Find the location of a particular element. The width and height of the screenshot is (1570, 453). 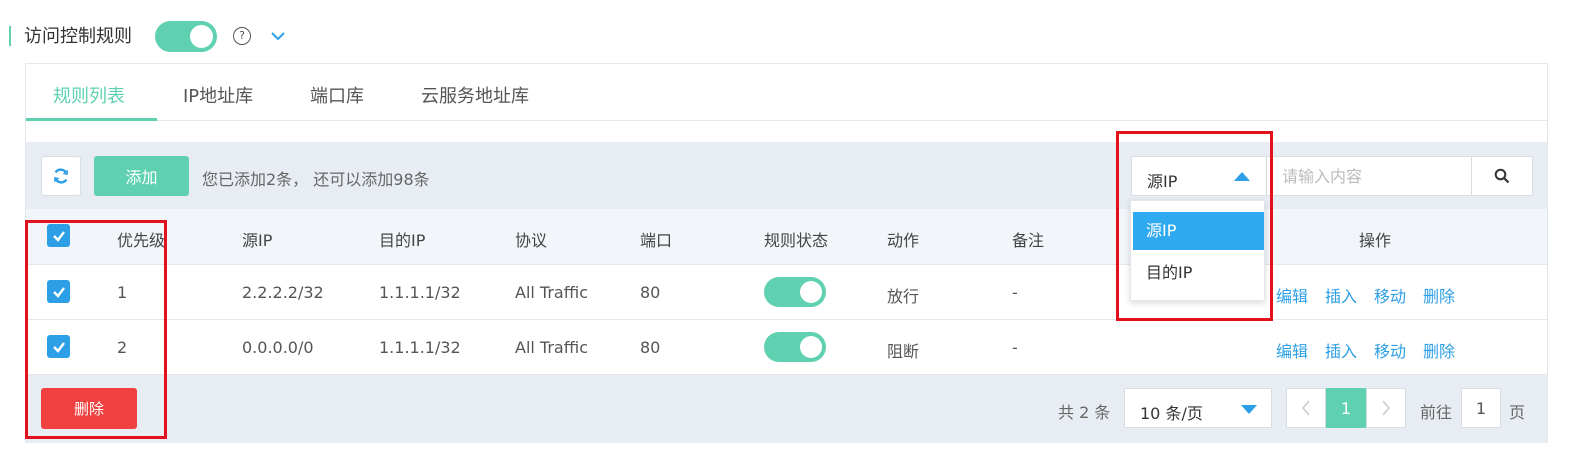

goto-page-input is located at coordinates (1481, 408).